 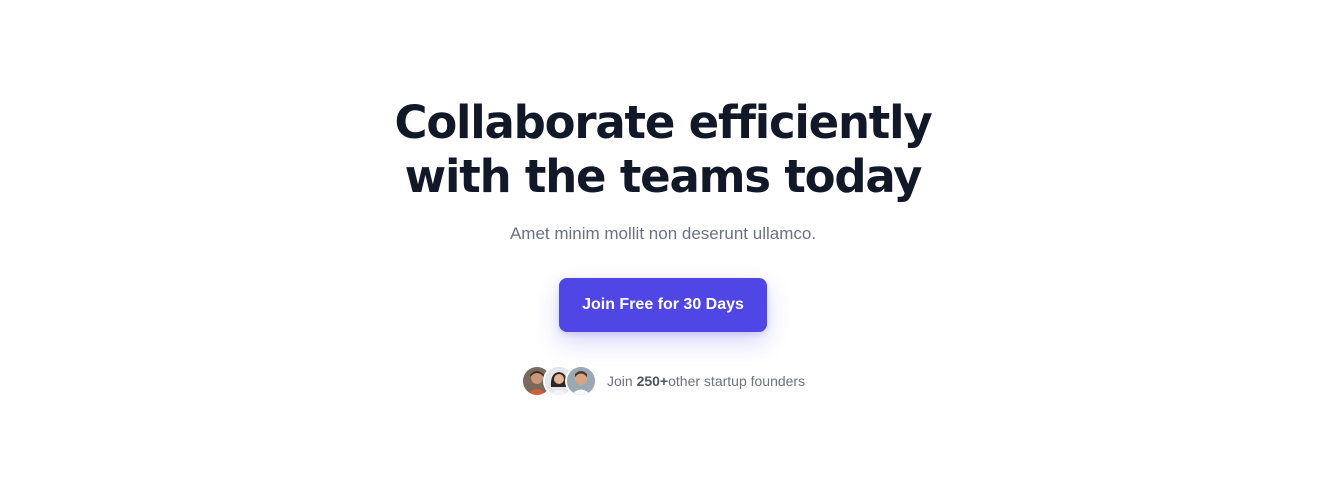 I want to click on avatar-group, so click(x=559, y=380).